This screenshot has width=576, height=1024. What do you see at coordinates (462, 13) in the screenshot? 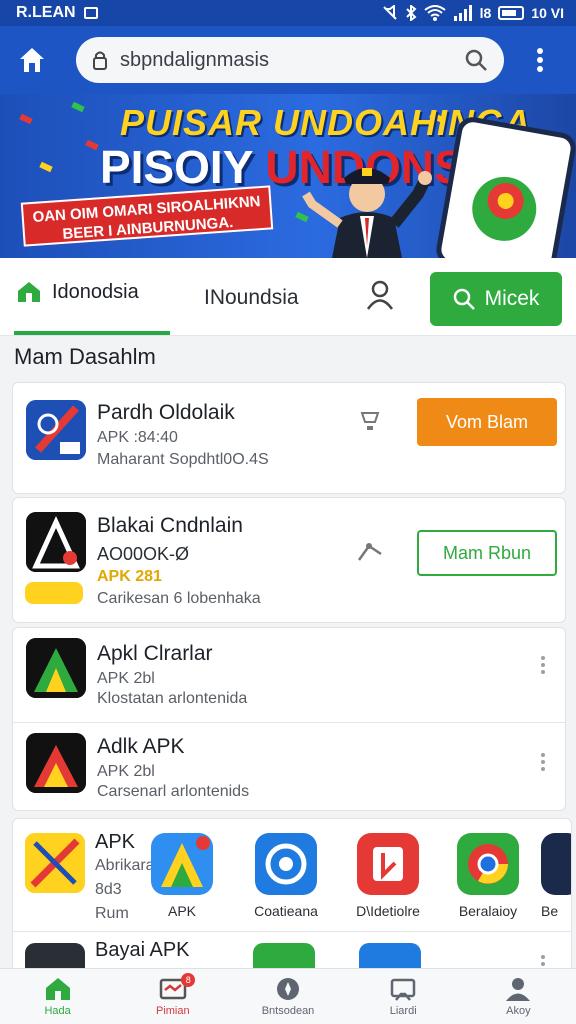
I see `signal-icon` at bounding box center [462, 13].